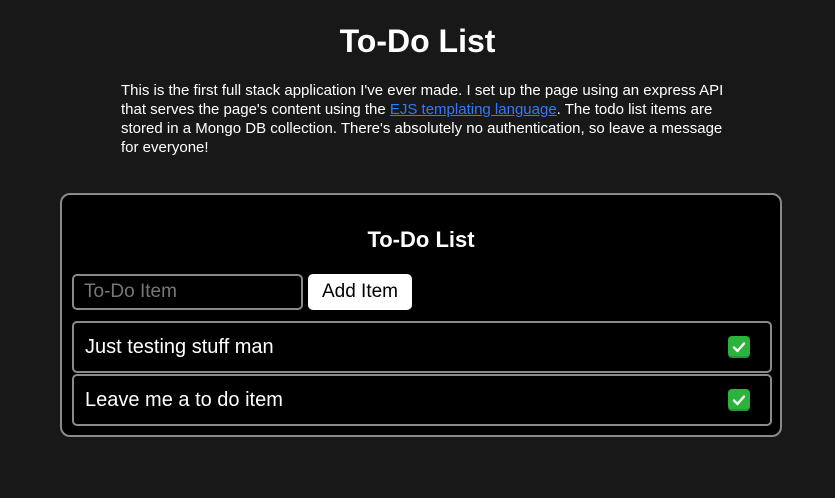 Image resolution: width=835 pixels, height=498 pixels. I want to click on todo-list-item: Just testing stuff man, so click(422, 347).